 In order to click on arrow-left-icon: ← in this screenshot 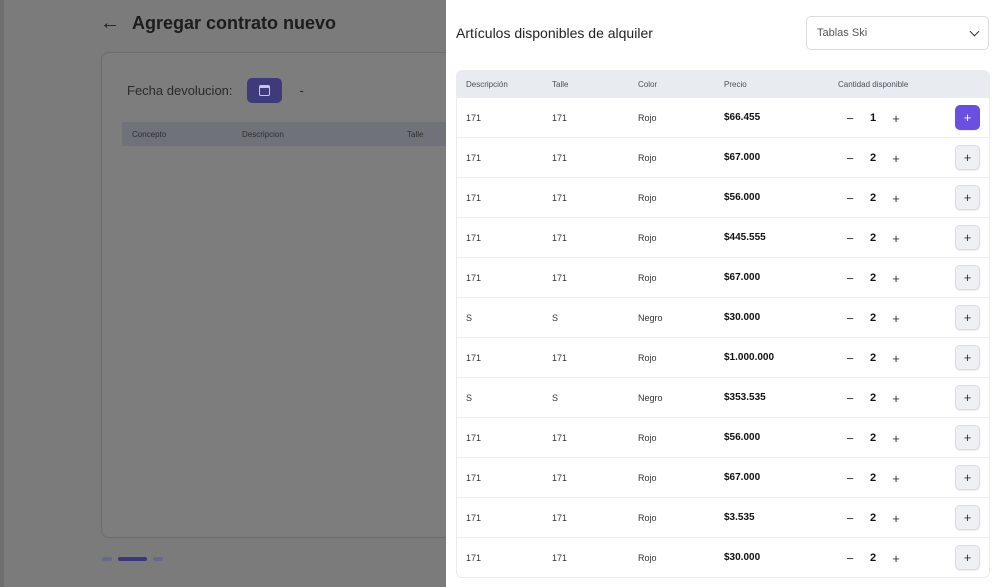, I will do `click(110, 23)`.